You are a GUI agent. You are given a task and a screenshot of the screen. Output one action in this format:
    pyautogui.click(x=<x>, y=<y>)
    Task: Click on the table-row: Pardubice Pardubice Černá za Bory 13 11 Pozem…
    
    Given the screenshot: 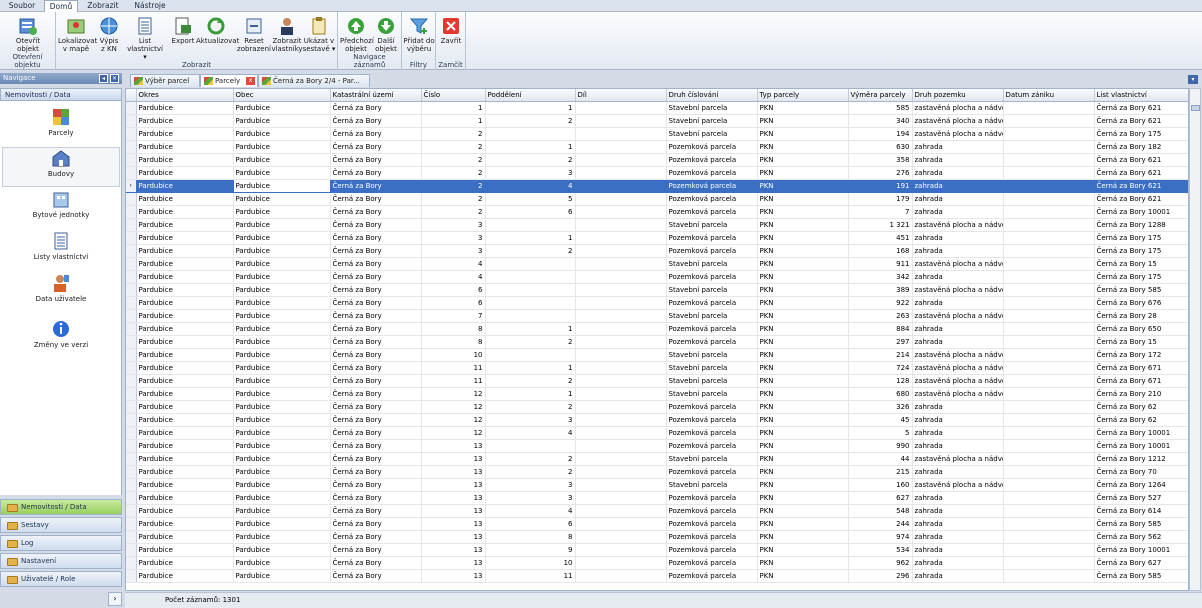 What is the action you would take?
    pyautogui.click(x=657, y=576)
    